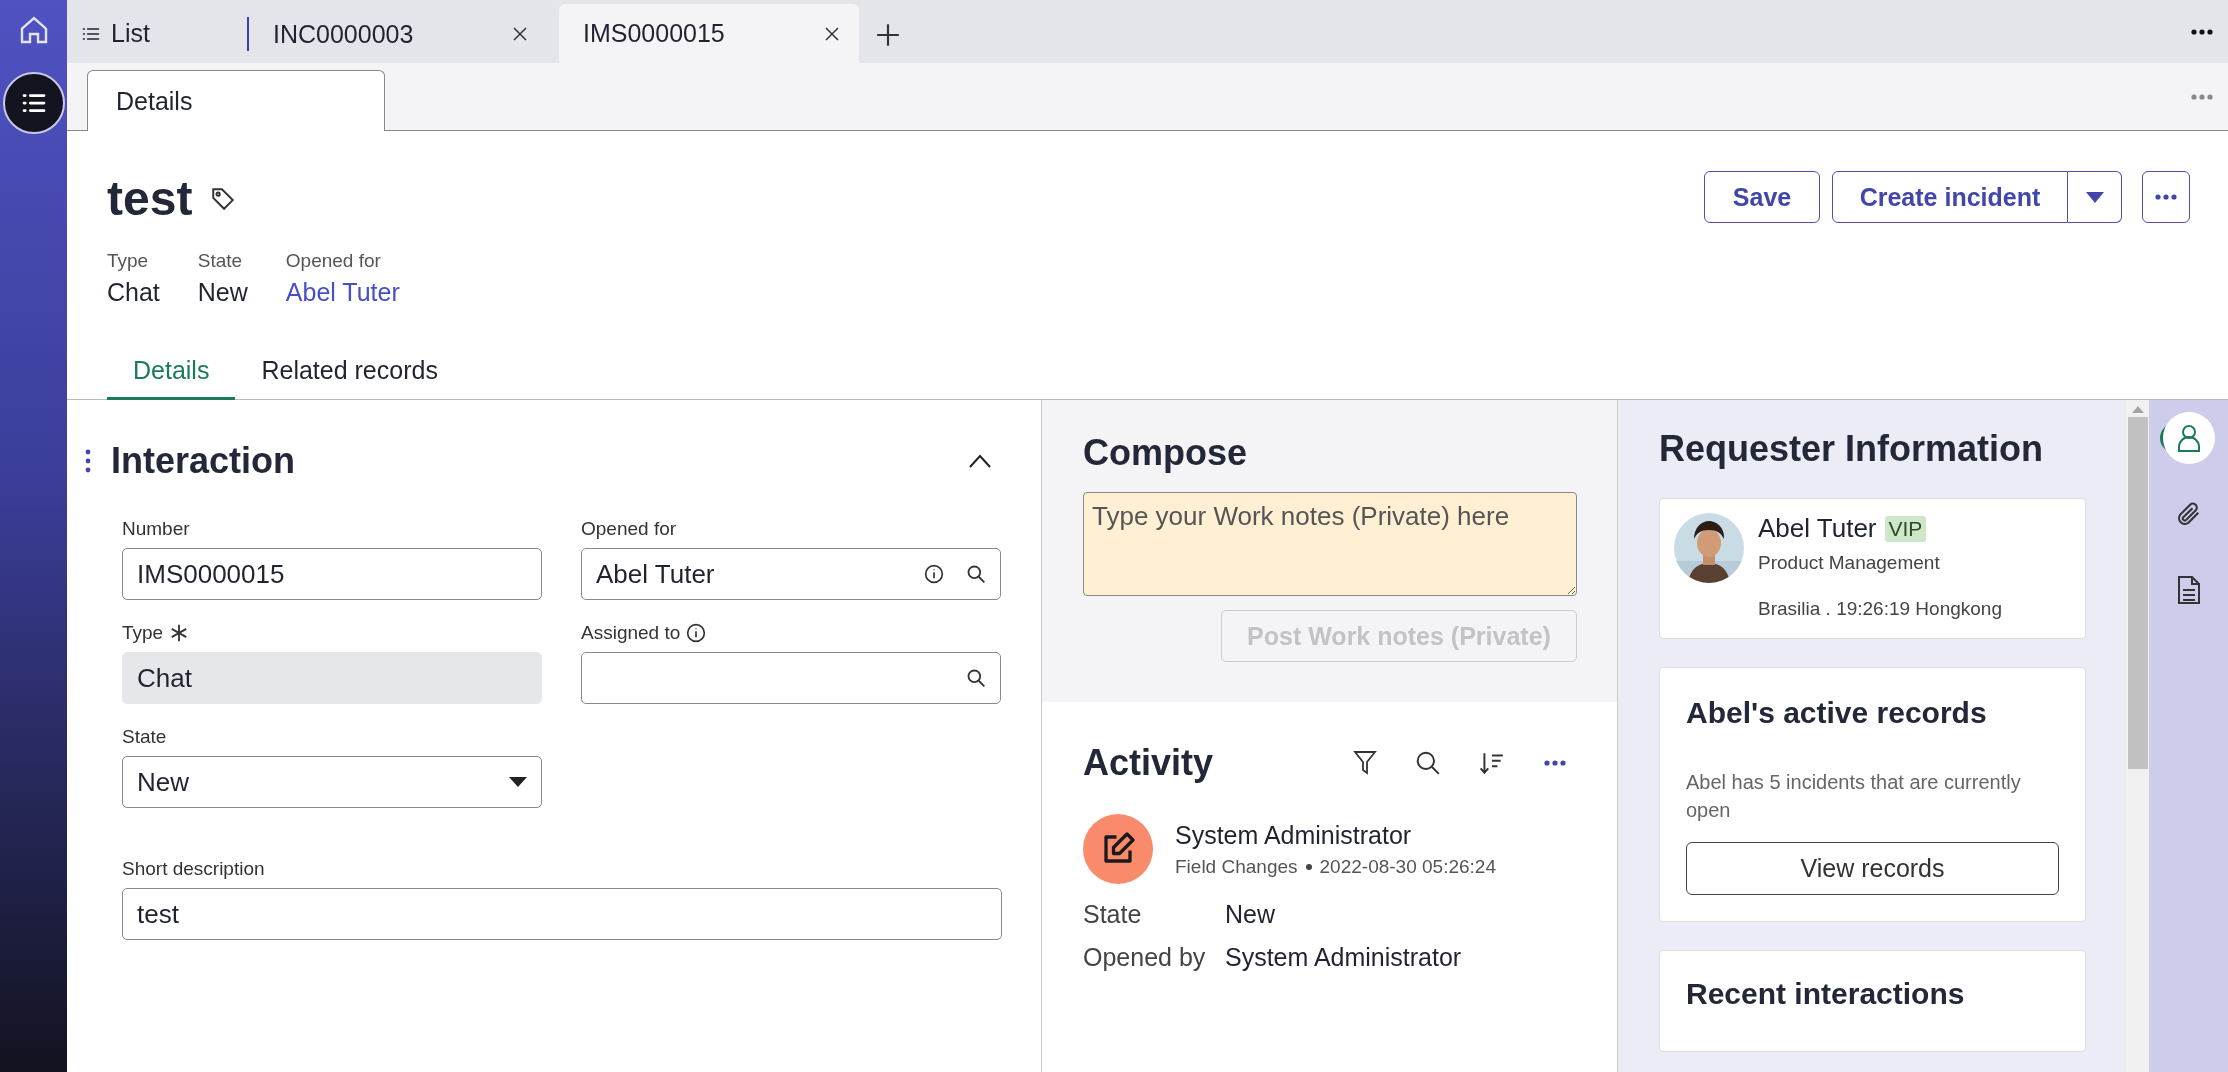 The height and width of the screenshot is (1072, 2228). Describe the element at coordinates (1950, 197) in the screenshot. I see `create-incident-button: Create incident` at that location.